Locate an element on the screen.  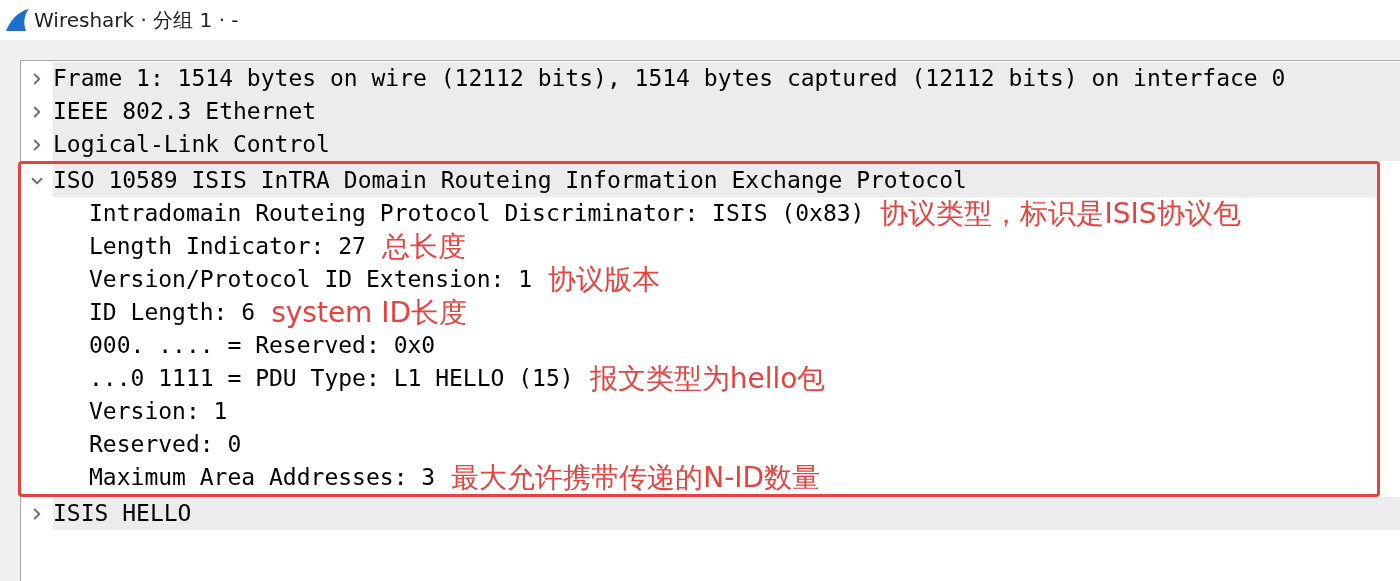
shark-fin-icon is located at coordinates (17, 20).